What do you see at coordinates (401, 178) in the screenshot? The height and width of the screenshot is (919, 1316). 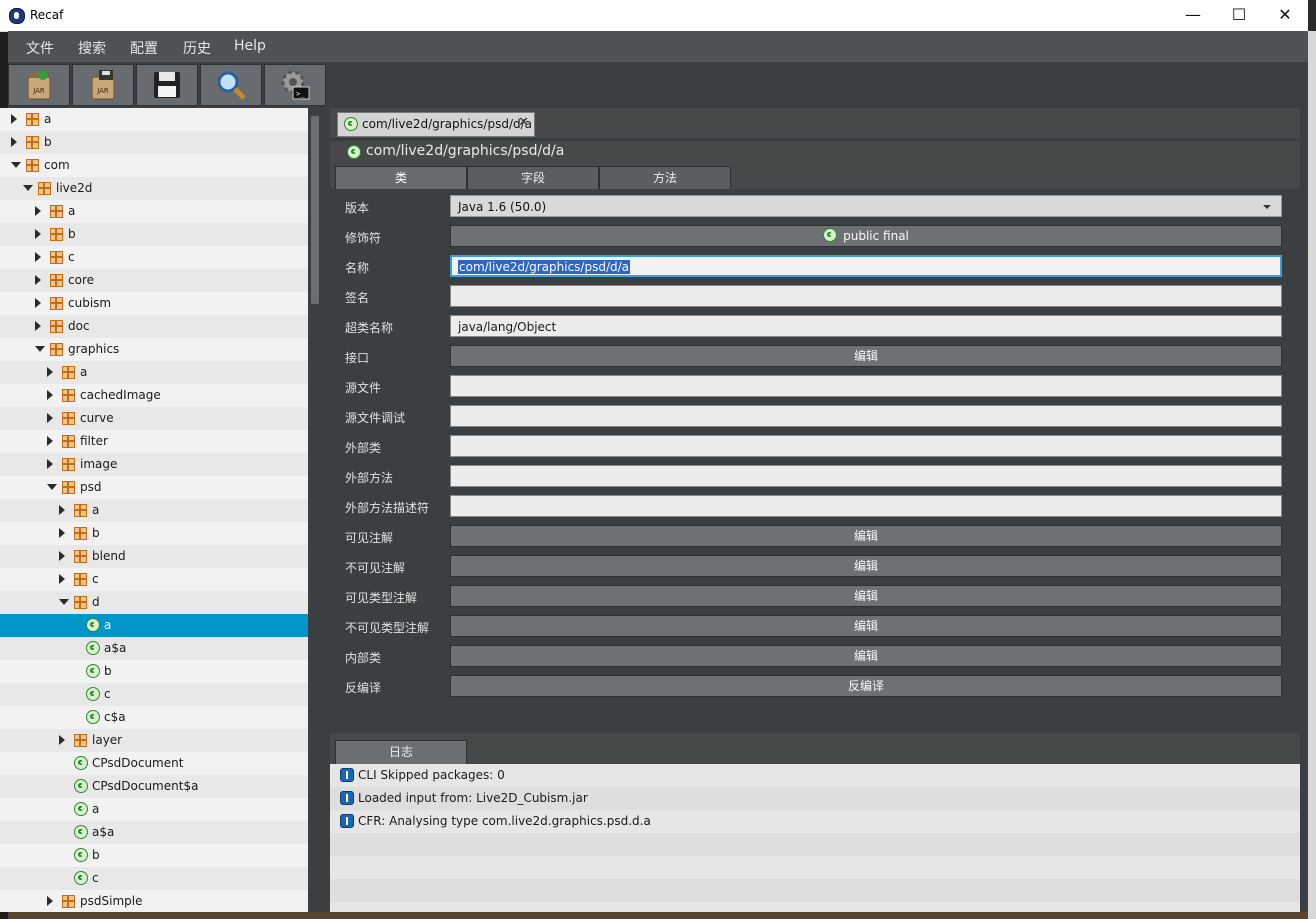 I see `tab-class: 类` at bounding box center [401, 178].